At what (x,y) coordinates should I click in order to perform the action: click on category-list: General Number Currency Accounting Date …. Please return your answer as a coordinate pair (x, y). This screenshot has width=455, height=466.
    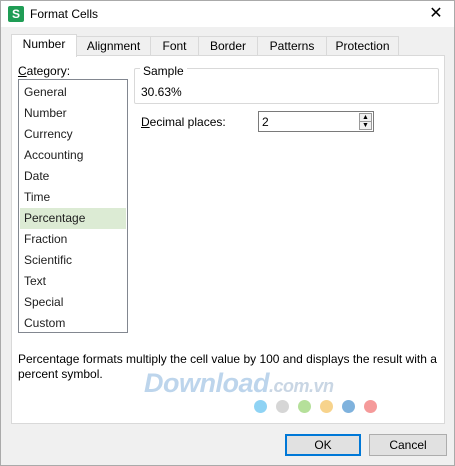
    Looking at the image, I should click on (73, 206).